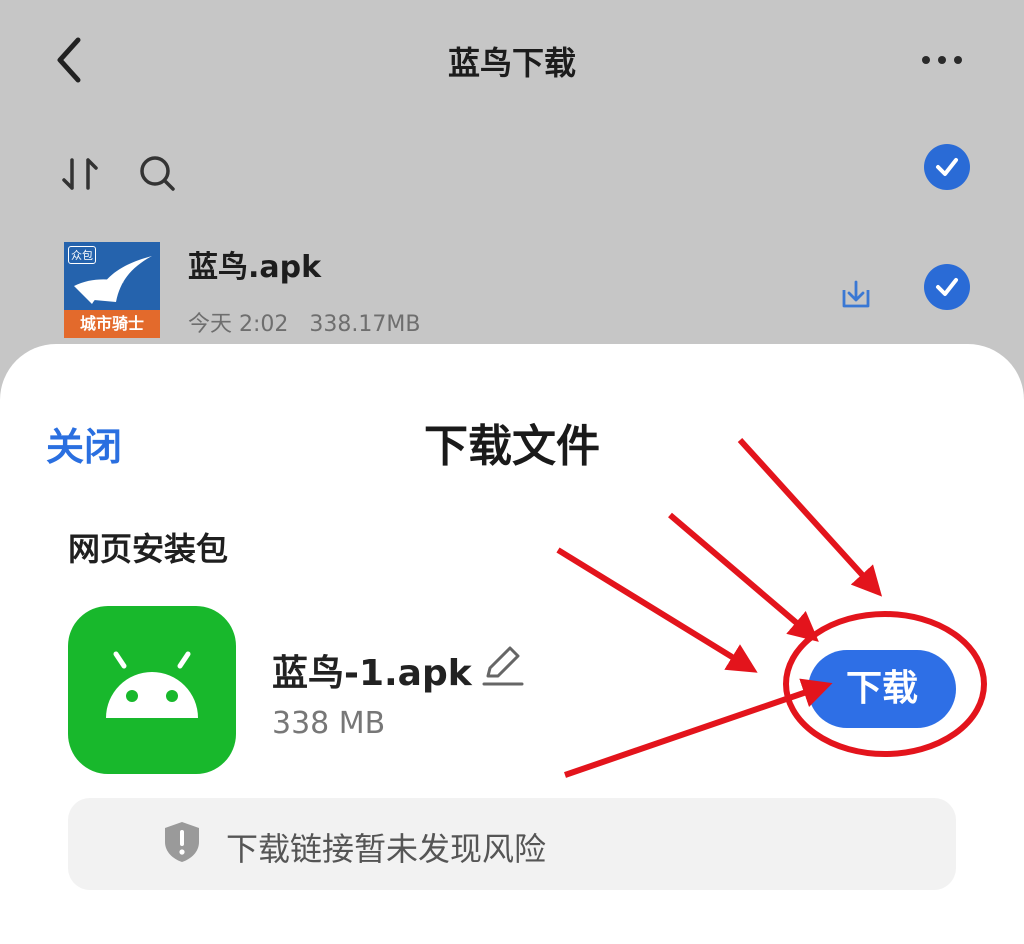 The height and width of the screenshot is (944, 1024). What do you see at coordinates (152, 684) in the screenshot?
I see `android-icon` at bounding box center [152, 684].